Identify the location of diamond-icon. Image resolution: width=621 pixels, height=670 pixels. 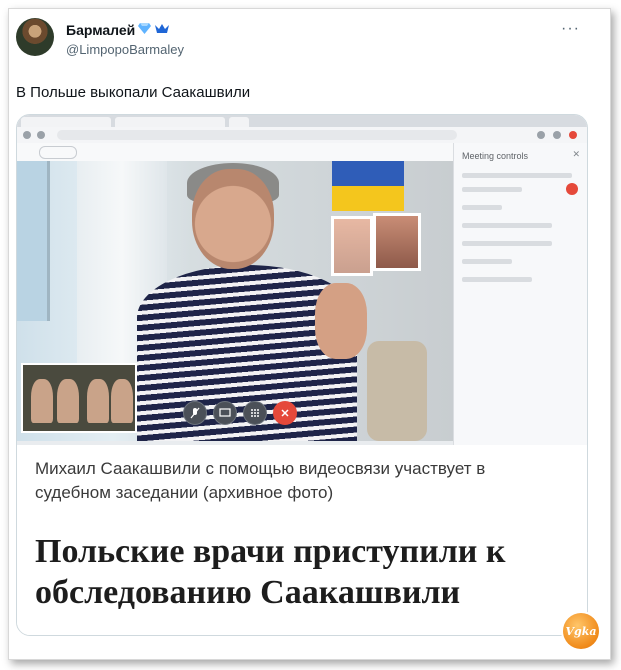
(145, 30).